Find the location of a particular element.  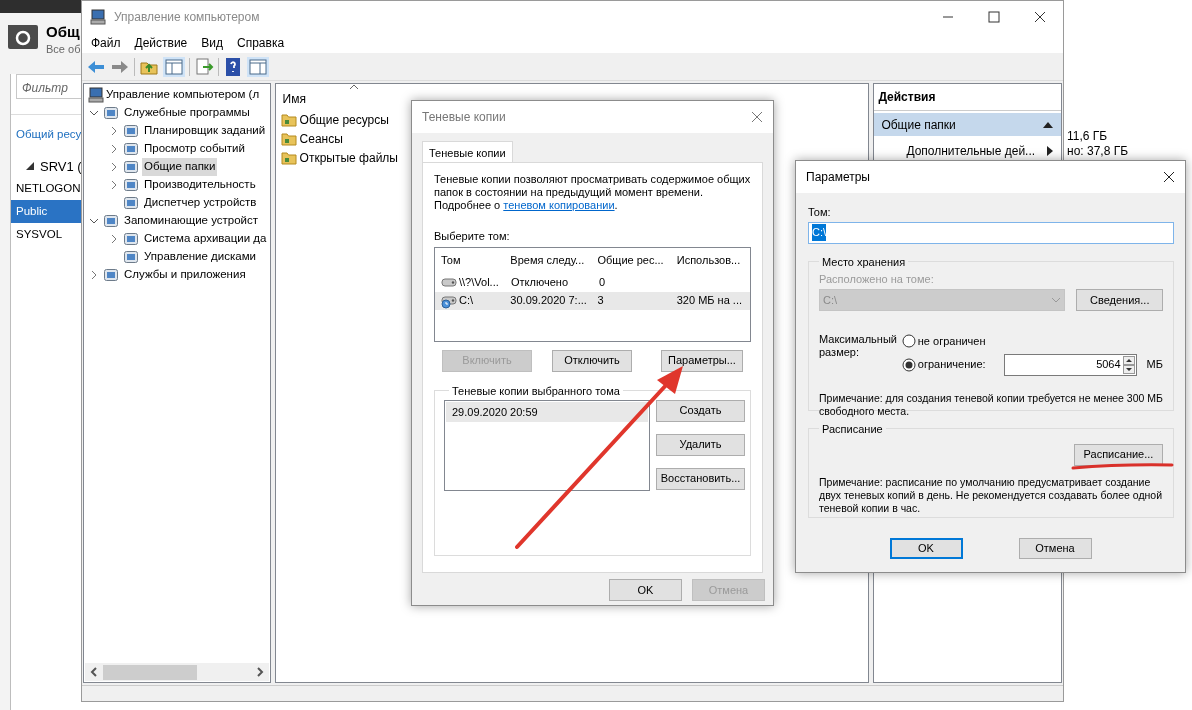

share-item: NETLOGON is located at coordinates (46, 189).